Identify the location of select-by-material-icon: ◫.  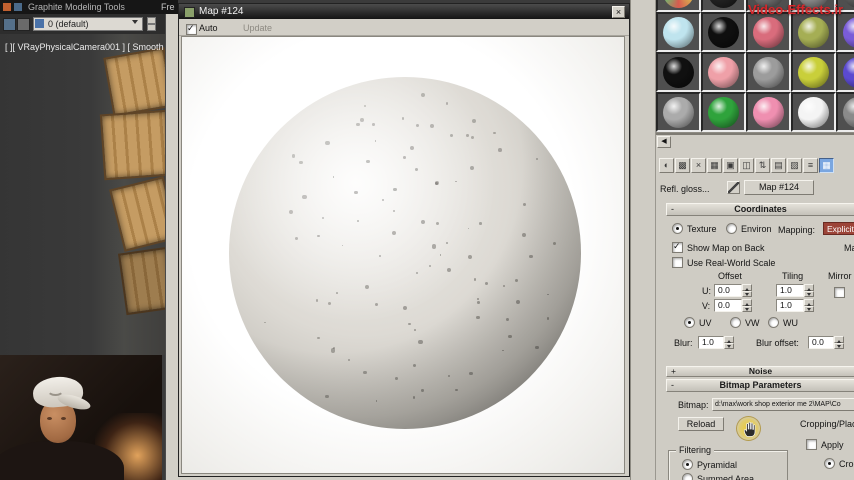
(746, 165).